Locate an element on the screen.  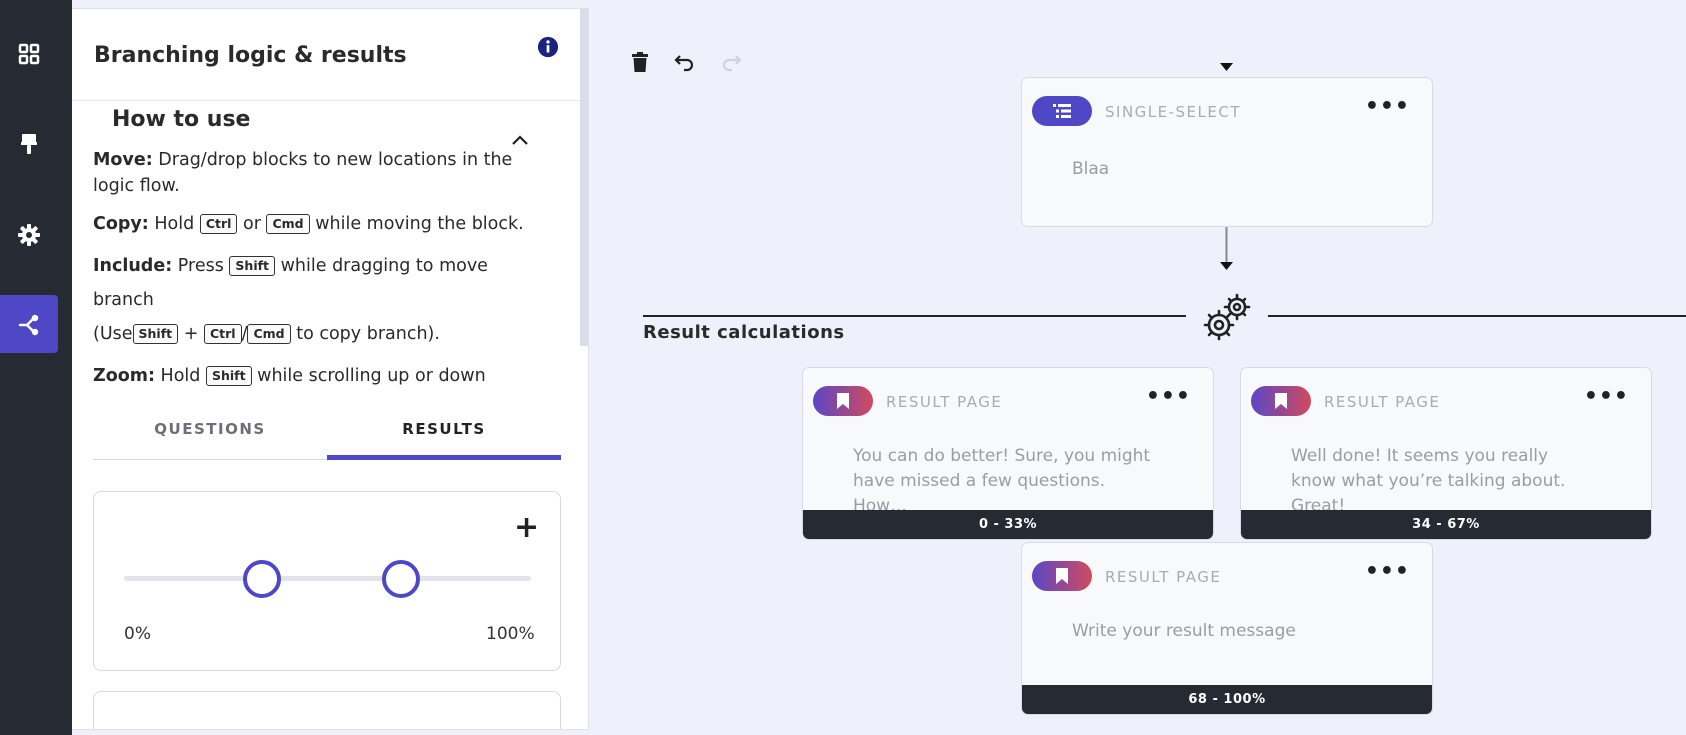
gears-icon is located at coordinates (1227, 317).